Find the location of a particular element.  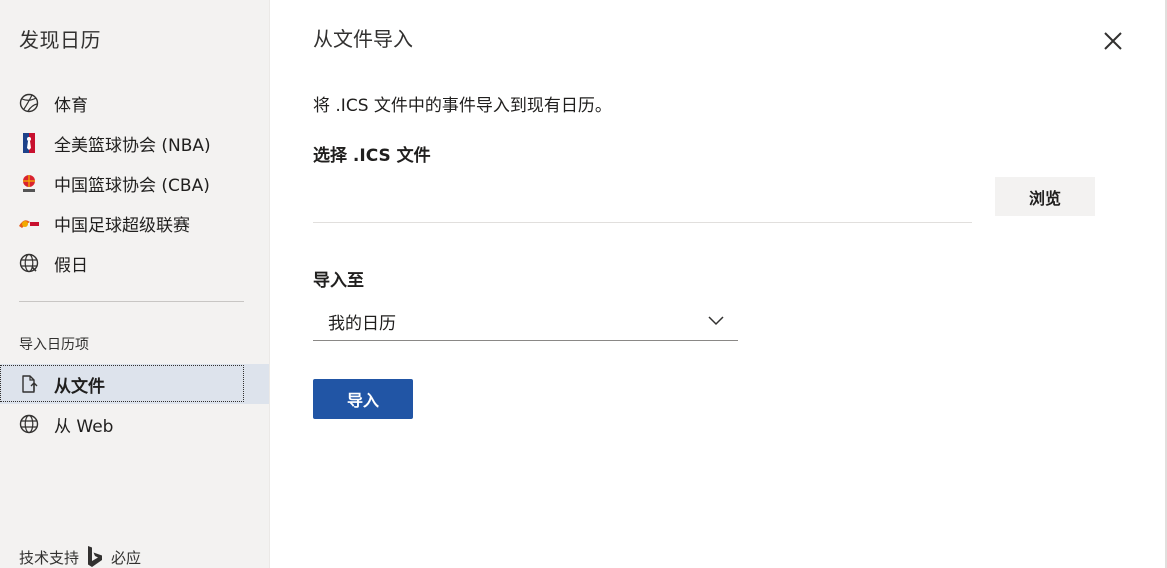

csl-logo-icon is located at coordinates (29, 223).